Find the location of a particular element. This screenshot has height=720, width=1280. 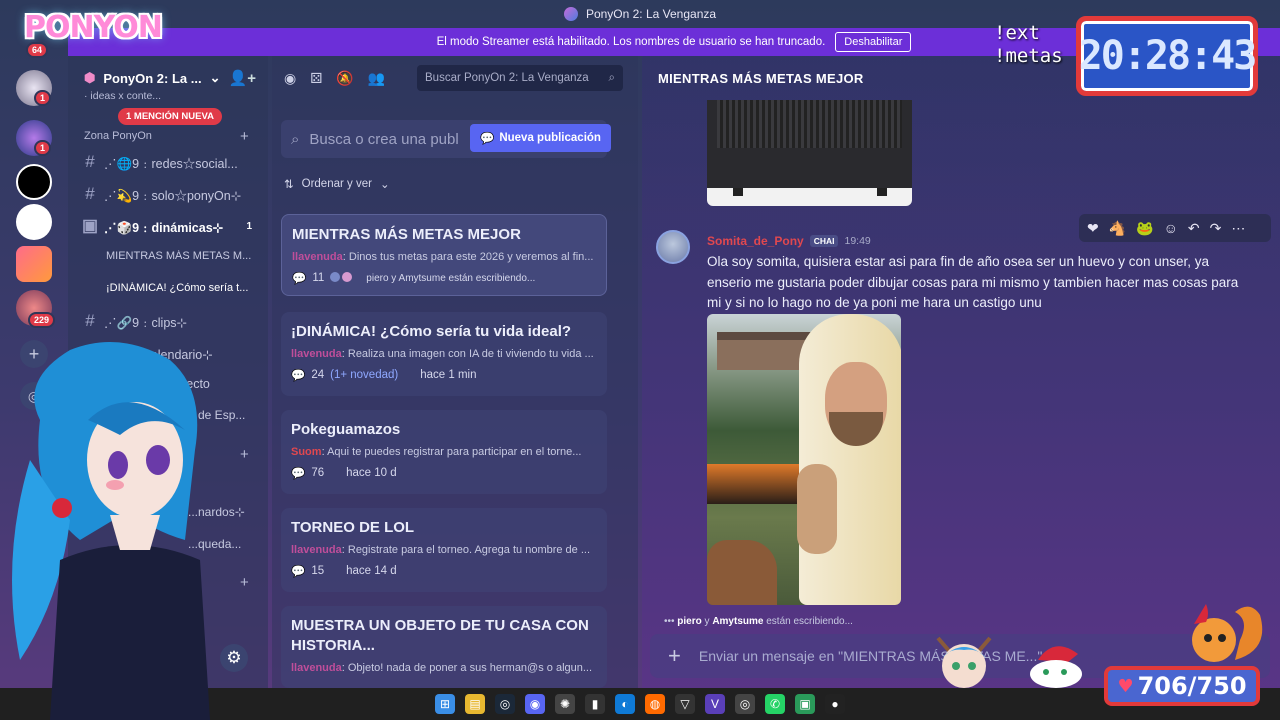

global-search-input: Buscar PonyOn 2: La Venganza ⌕ is located at coordinates (520, 78).